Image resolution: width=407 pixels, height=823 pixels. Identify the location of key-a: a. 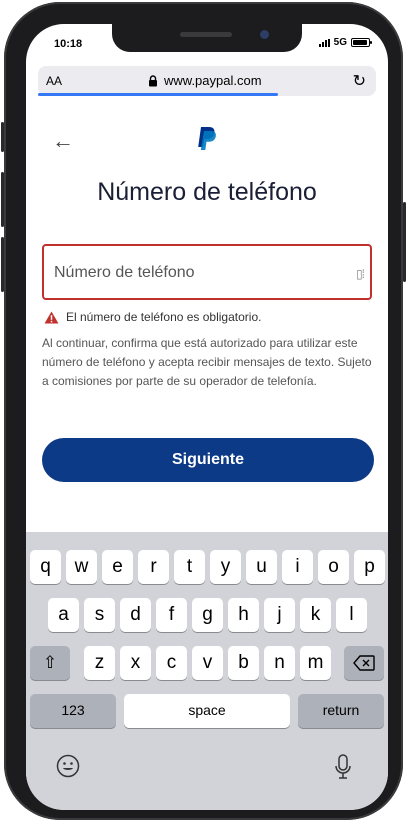
(63, 615).